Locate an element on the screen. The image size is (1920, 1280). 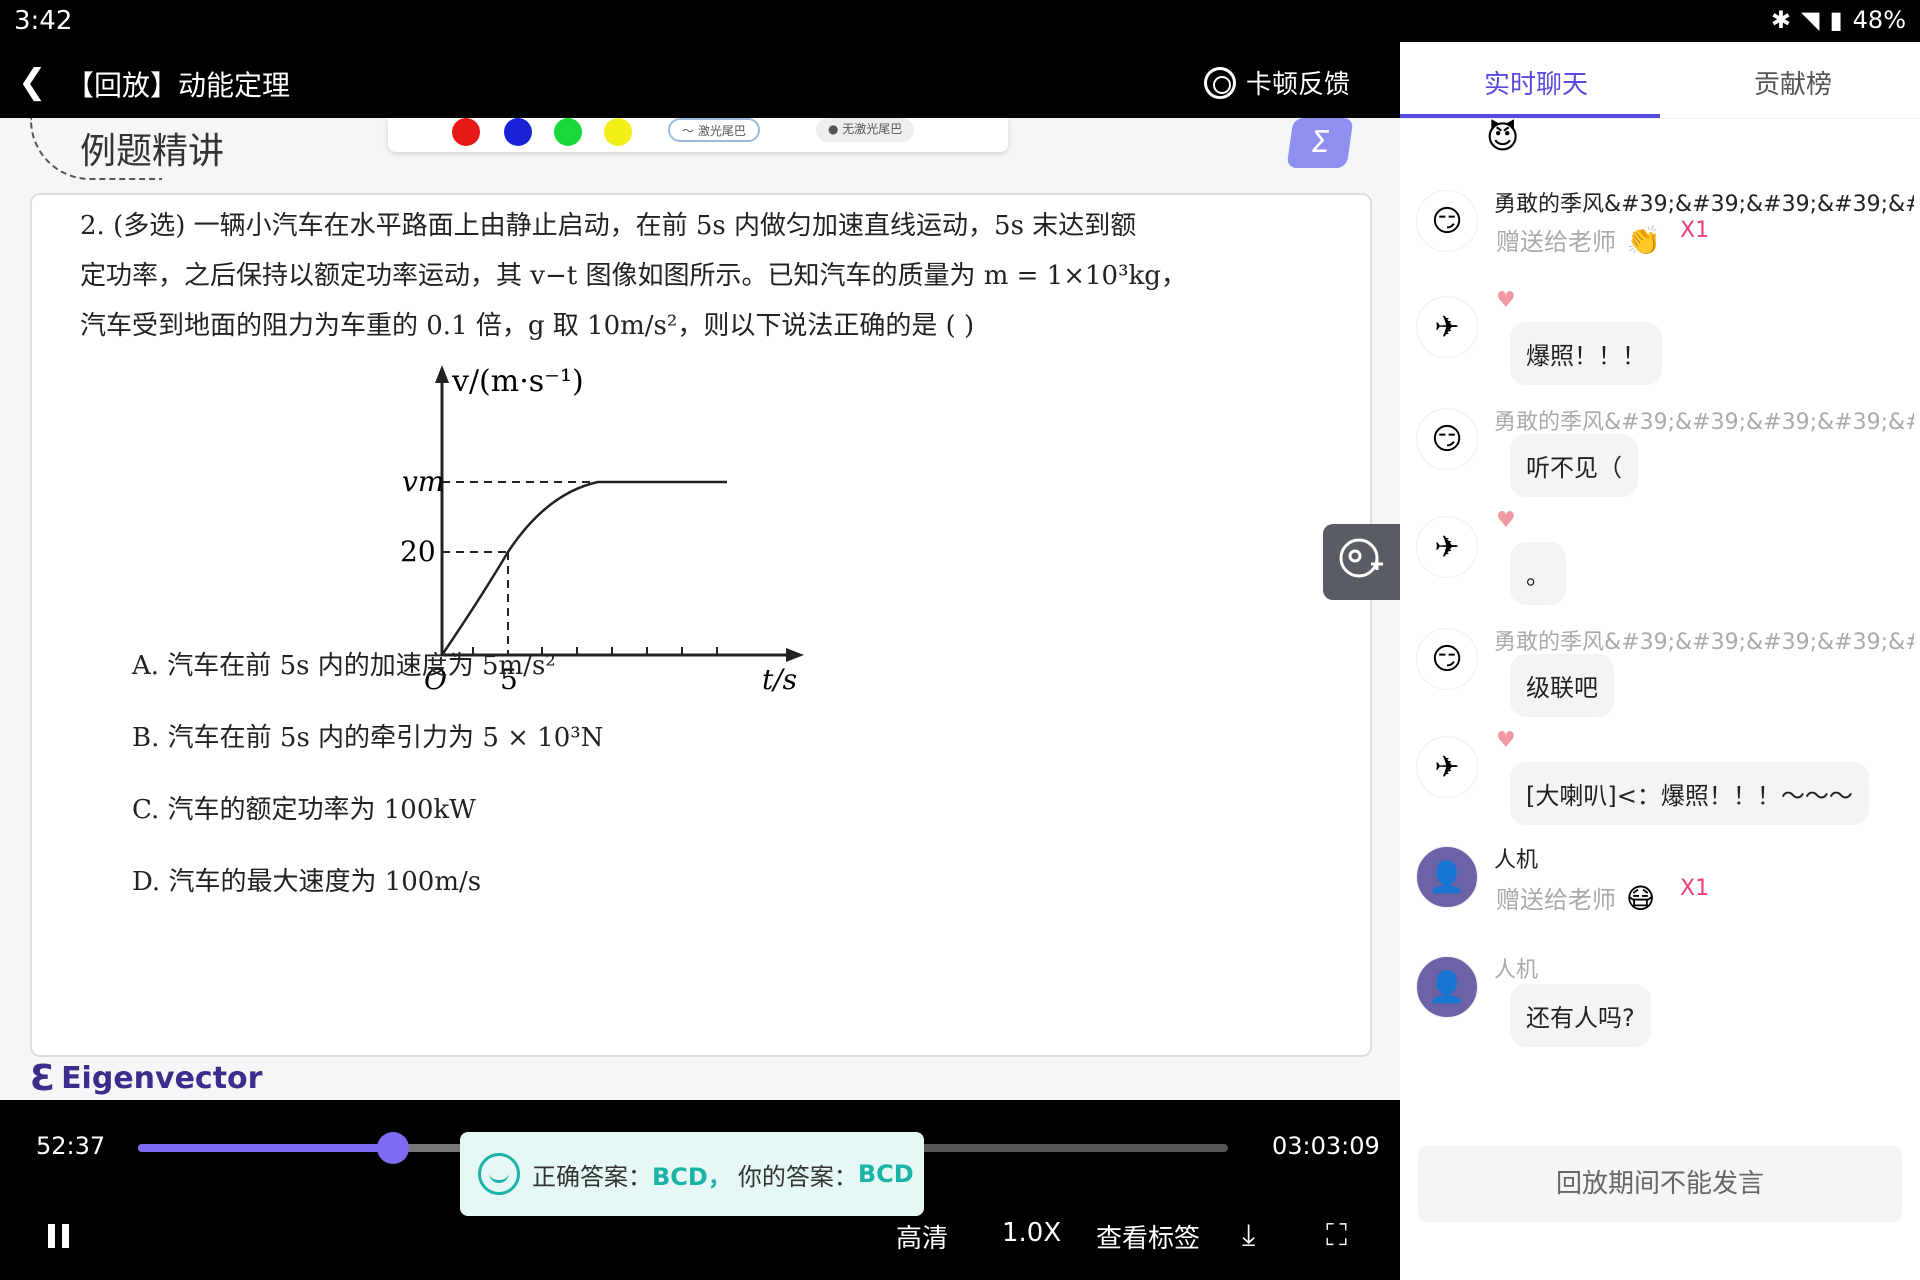
brand-logo: Ɛ Eigenvector is located at coordinates (146, 1078).